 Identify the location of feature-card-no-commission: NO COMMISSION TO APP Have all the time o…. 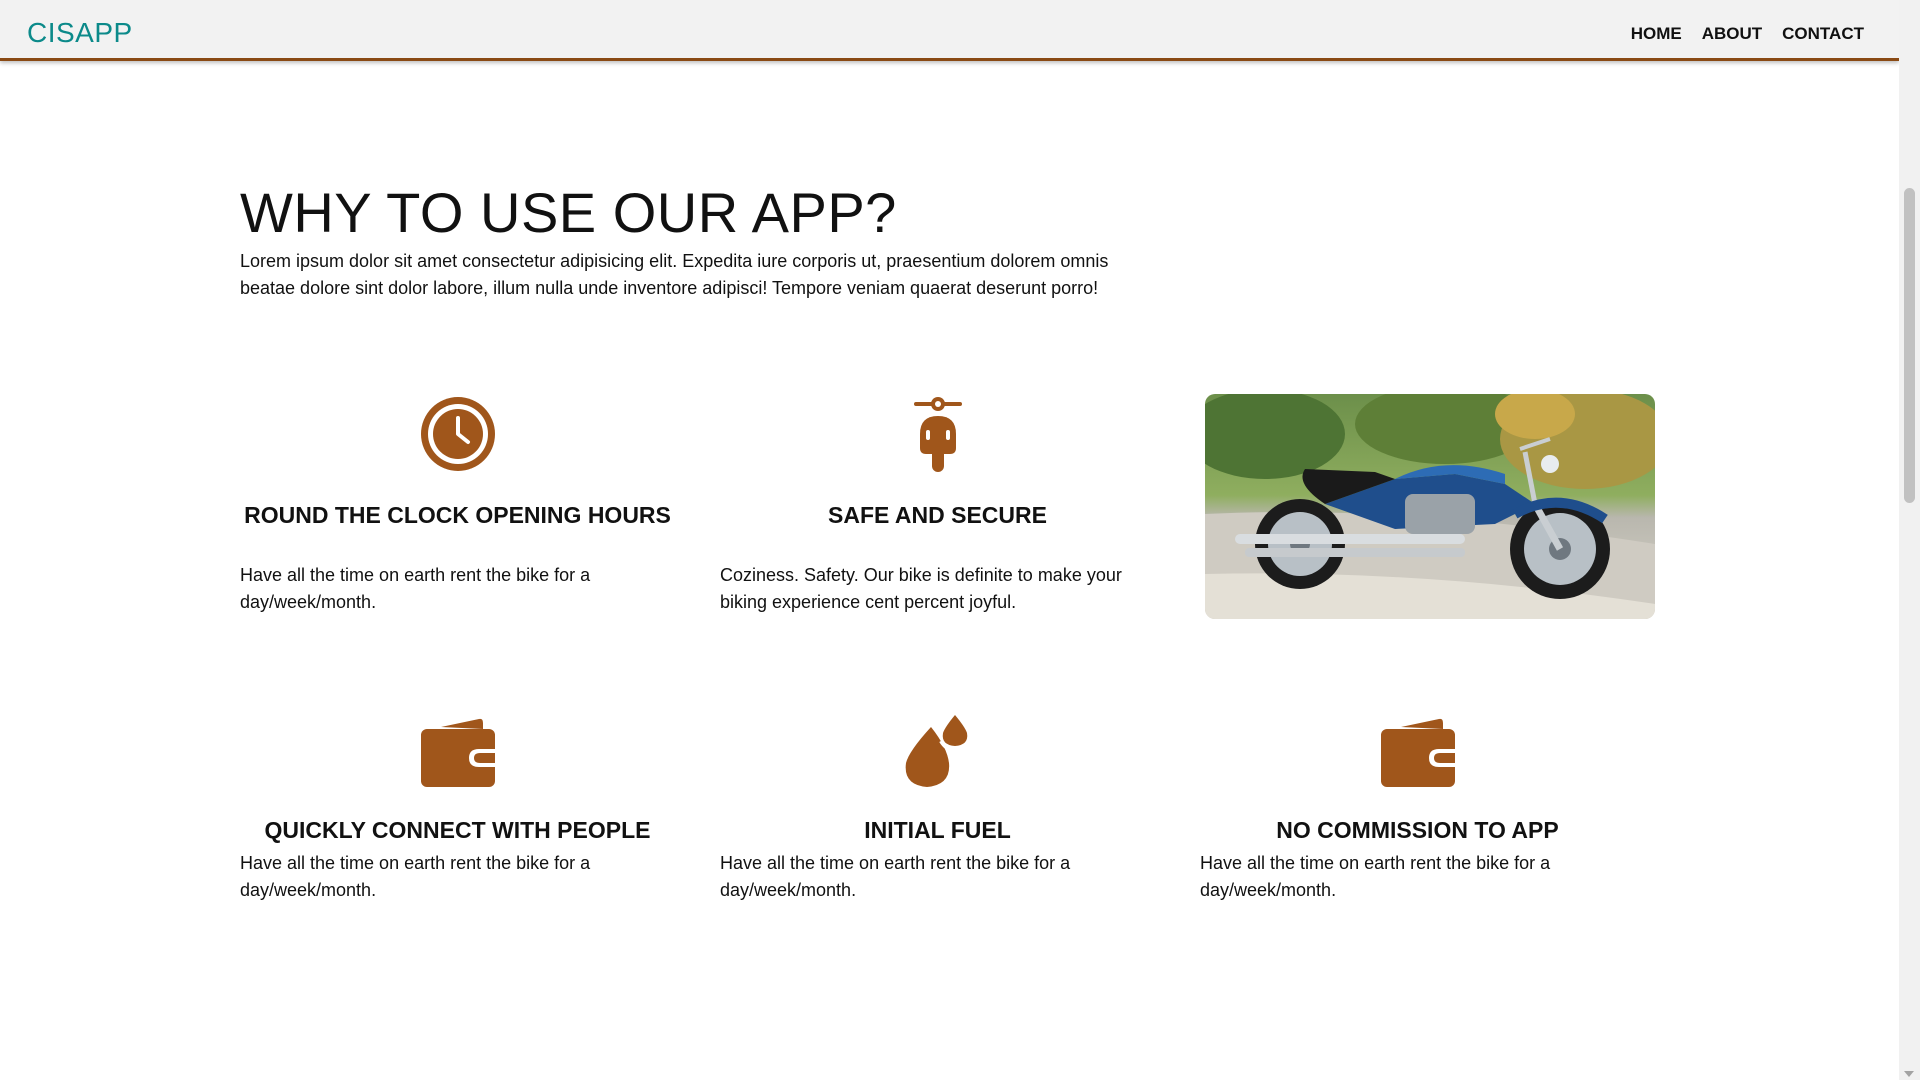
(1417, 809).